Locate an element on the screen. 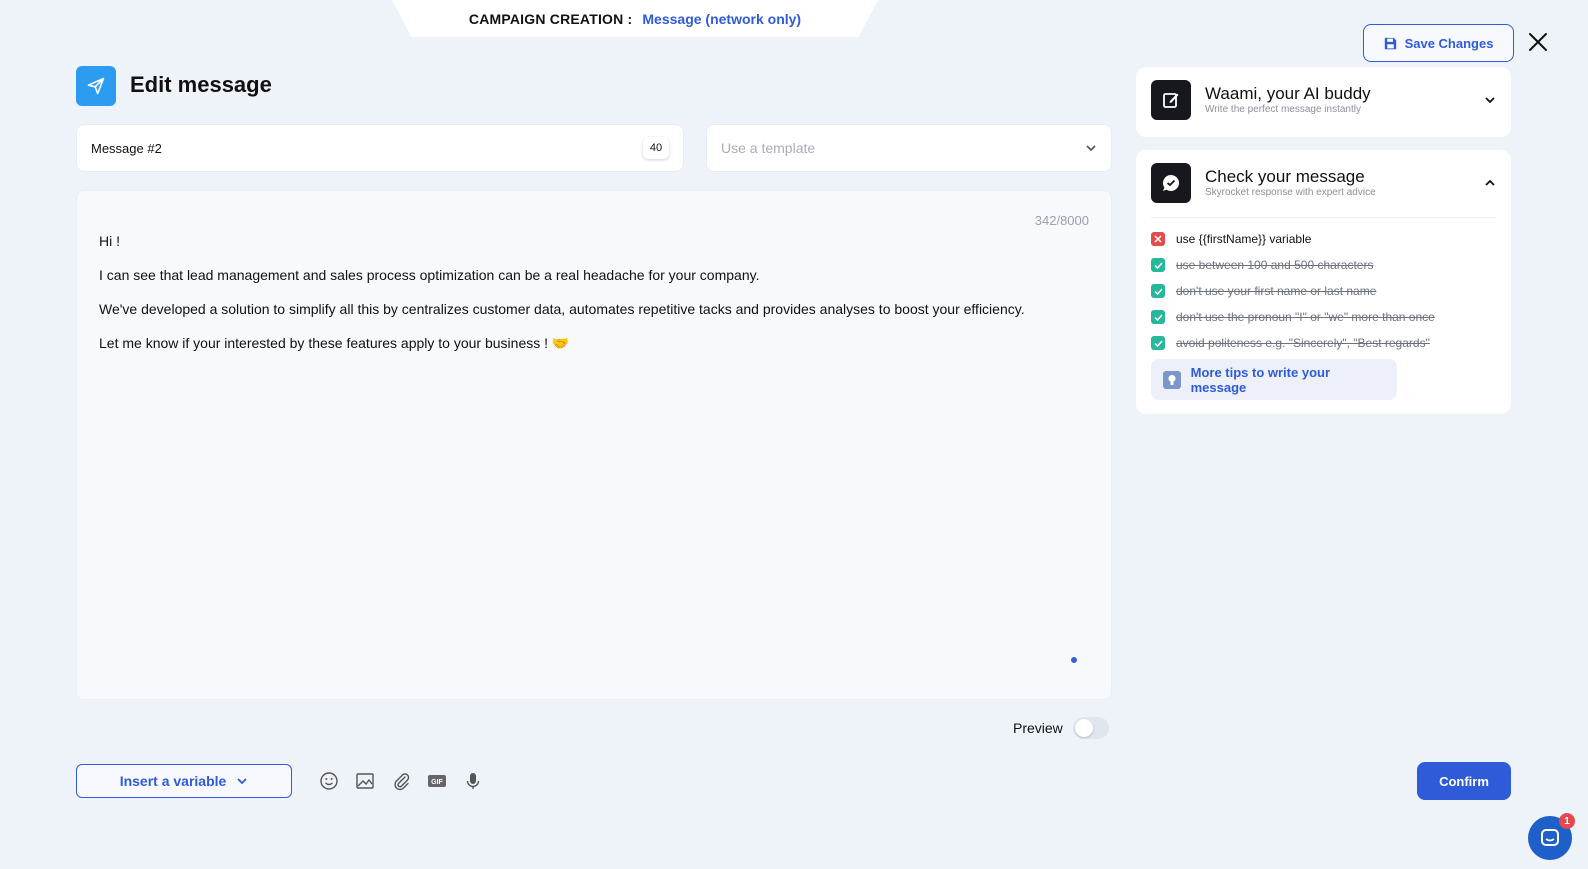 This screenshot has width=1588, height=869. checklist-item-text: use between 100 and 500 characters is located at coordinates (1275, 265).